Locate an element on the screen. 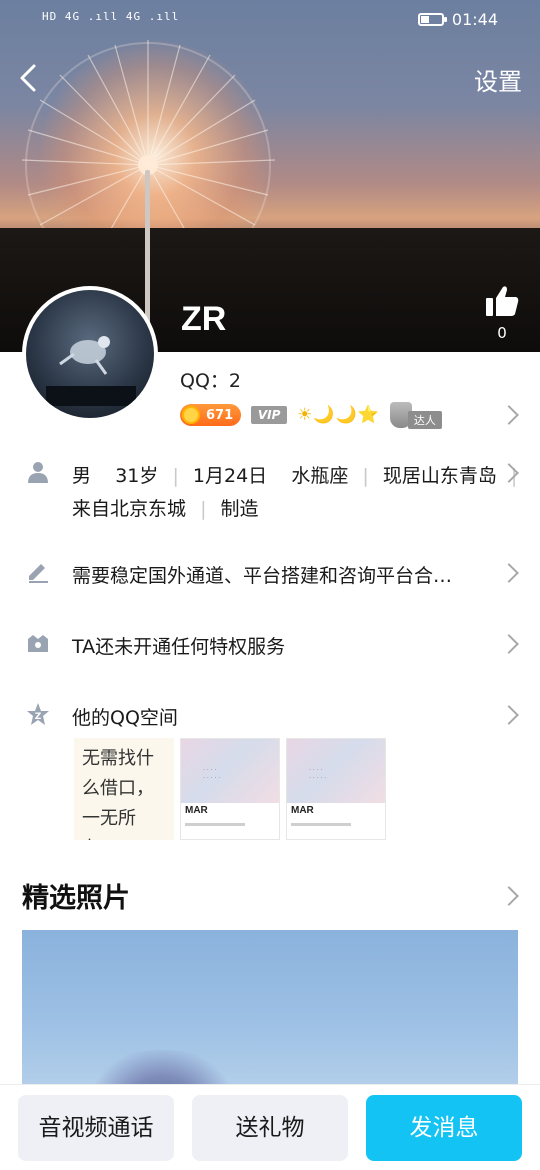 Image resolution: width=540 pixels, height=1170 pixels. qzone-chevron-icon is located at coordinates (509, 715).